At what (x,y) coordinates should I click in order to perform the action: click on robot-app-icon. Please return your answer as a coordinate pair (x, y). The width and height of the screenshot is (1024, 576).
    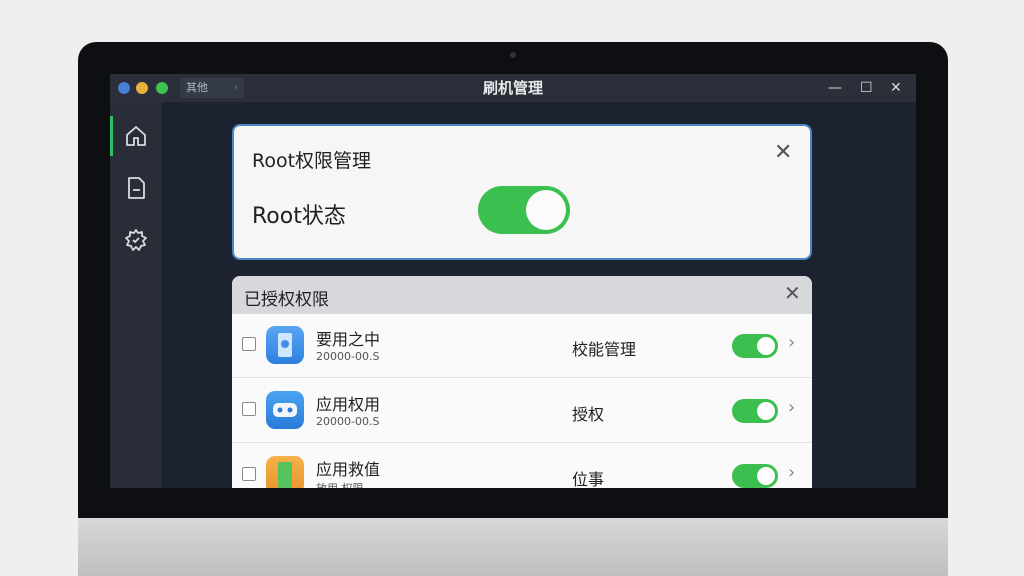
    Looking at the image, I should click on (285, 410).